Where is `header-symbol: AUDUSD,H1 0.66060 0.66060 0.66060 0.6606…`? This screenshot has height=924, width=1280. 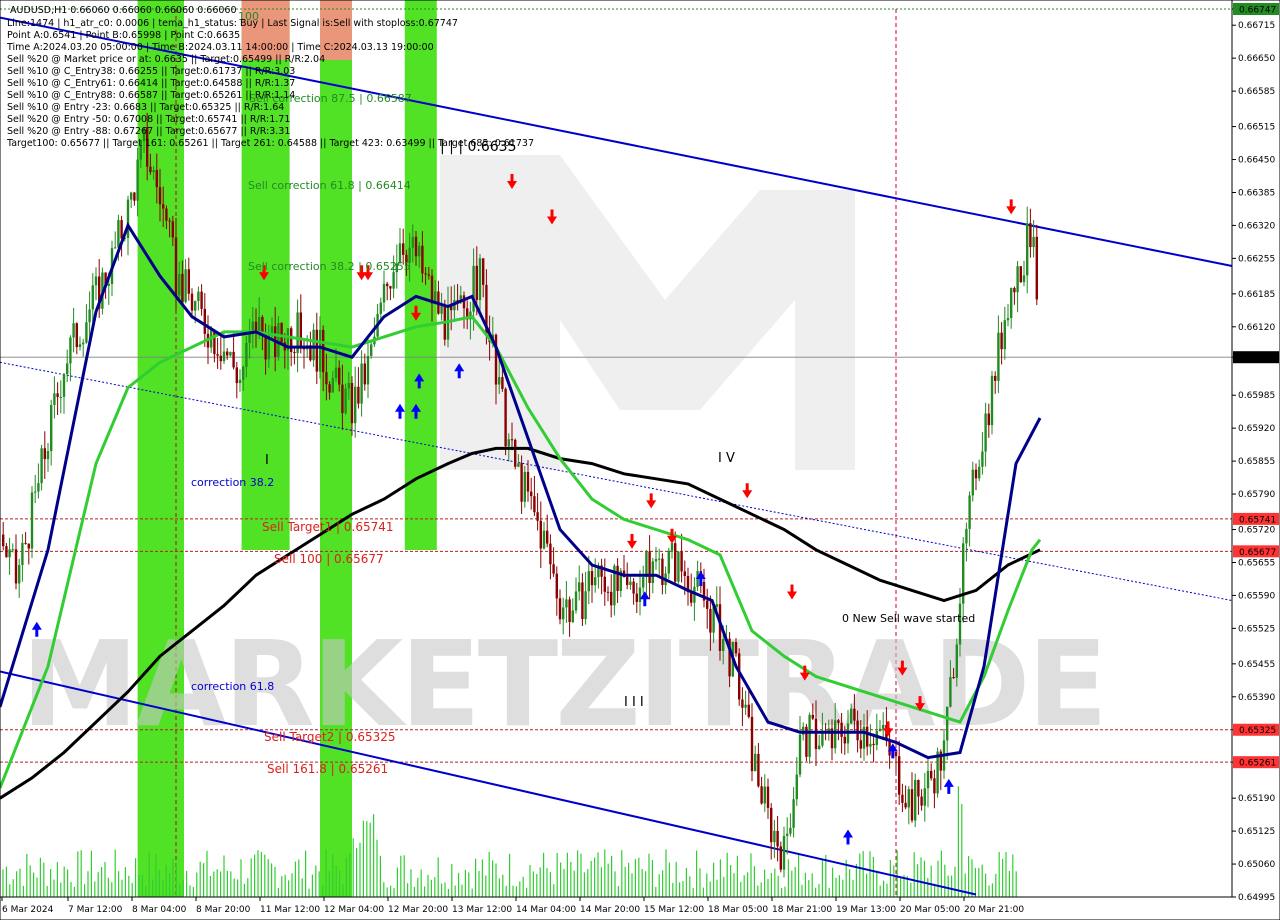 header-symbol: AUDUSD,H1 0.66060 0.66060 0.66060 0.6606… is located at coordinates (123, 10).